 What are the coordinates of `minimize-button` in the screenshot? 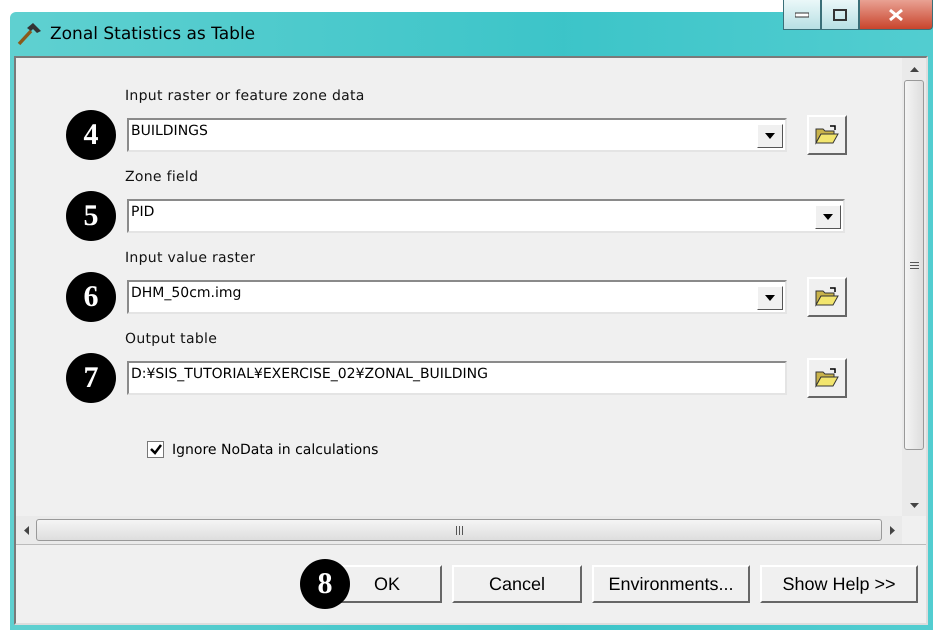 It's located at (802, 15).